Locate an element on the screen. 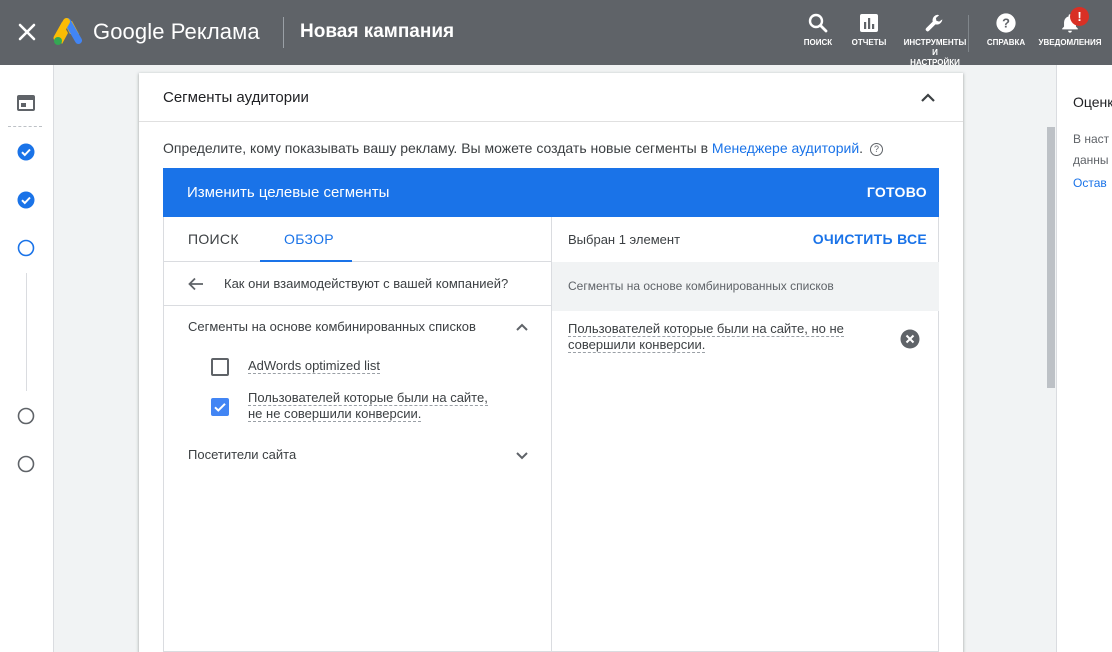 This screenshot has width=1112, height=652. rail-divider is located at coordinates (25, 126).